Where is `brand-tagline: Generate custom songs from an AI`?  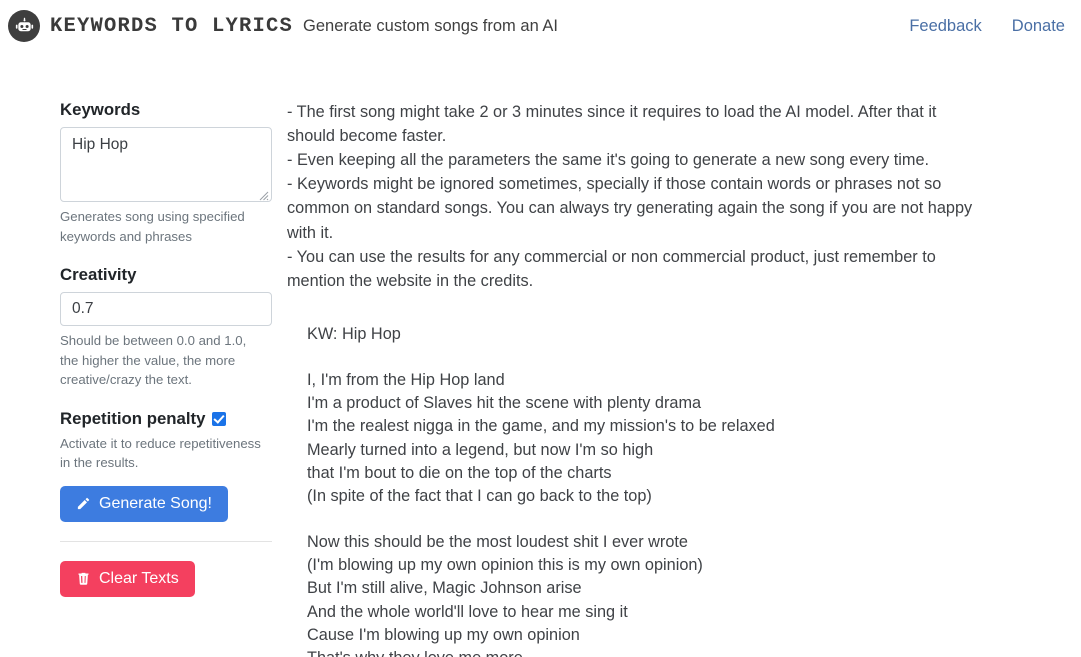 brand-tagline: Generate custom songs from an AI is located at coordinates (431, 25).